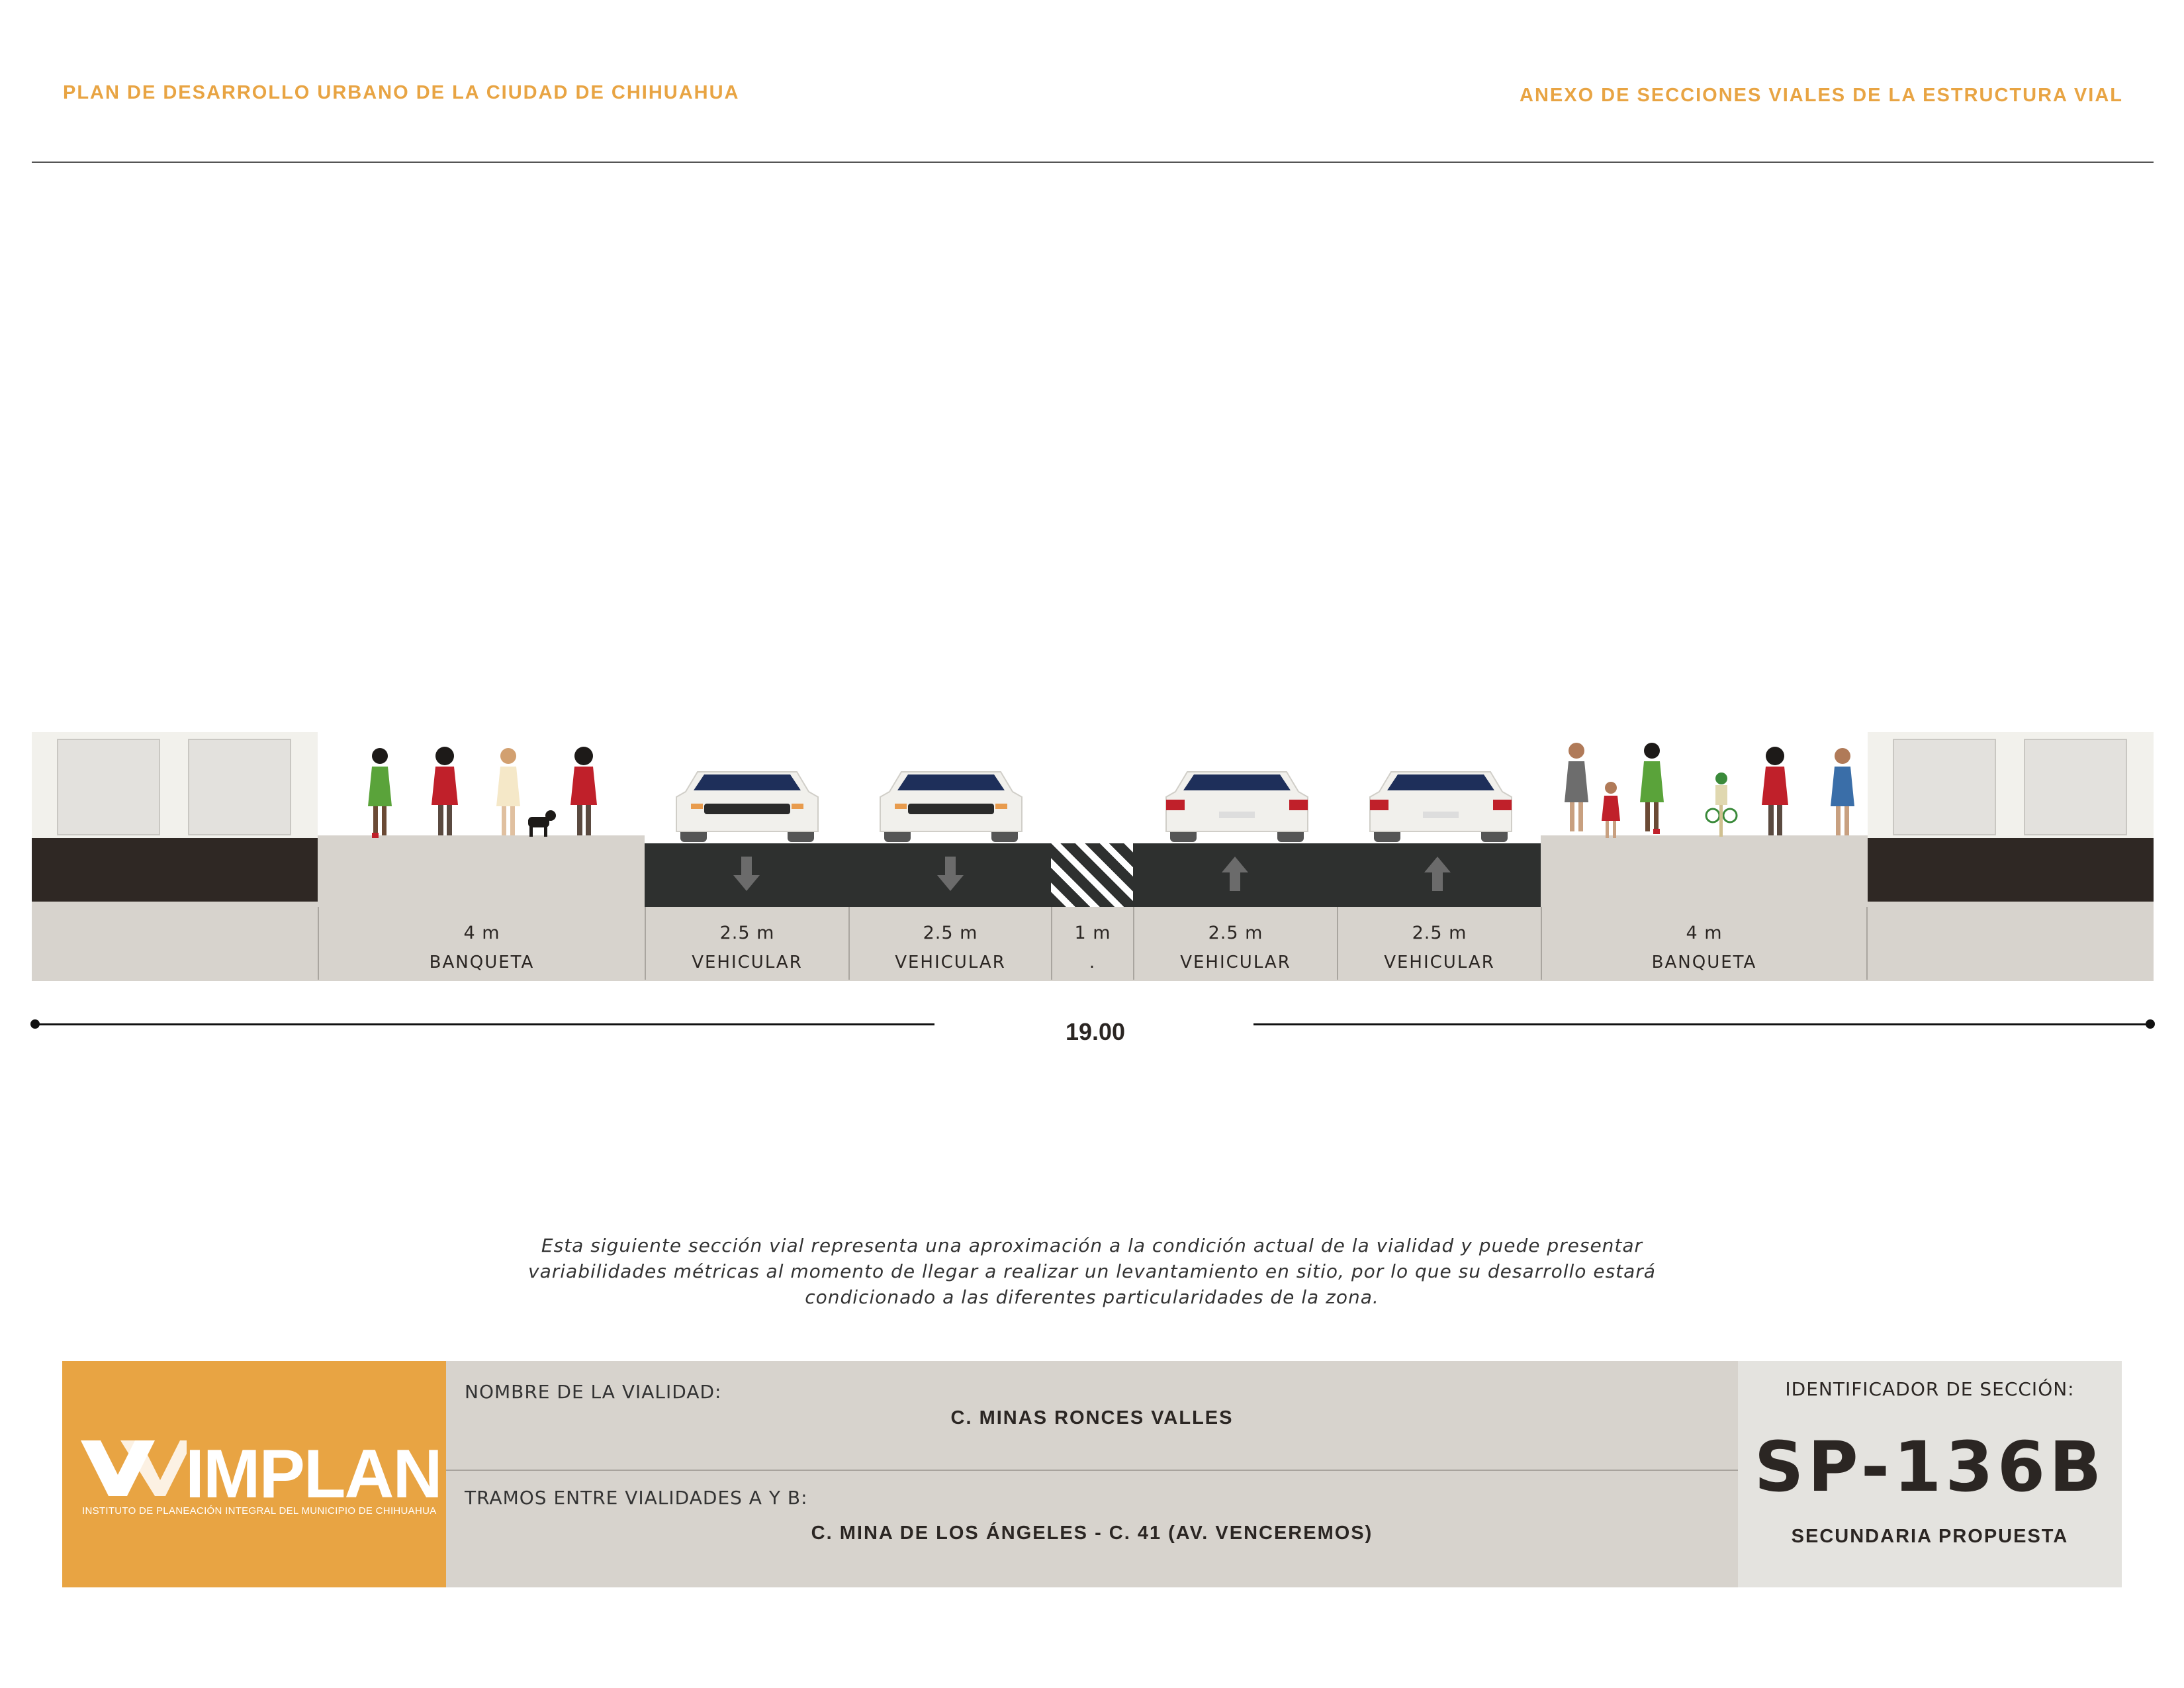 The image size is (2184, 1688). Describe the element at coordinates (1721, 805) in the screenshot. I see `child-bicycle-icon` at that location.